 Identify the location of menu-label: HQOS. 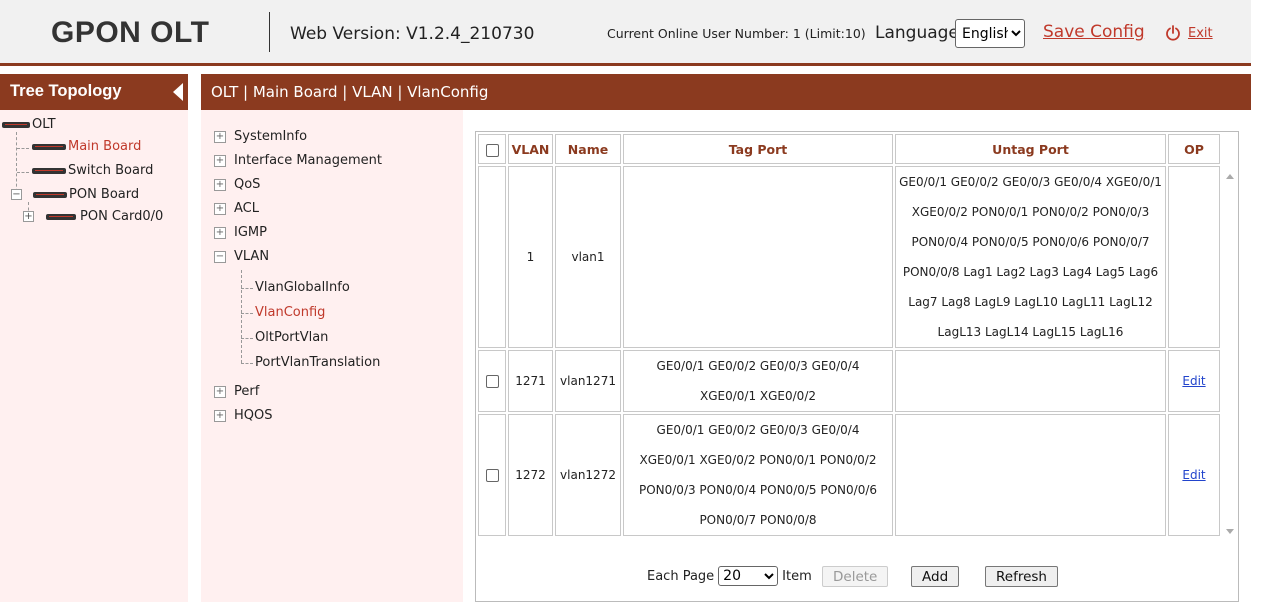
(253, 415).